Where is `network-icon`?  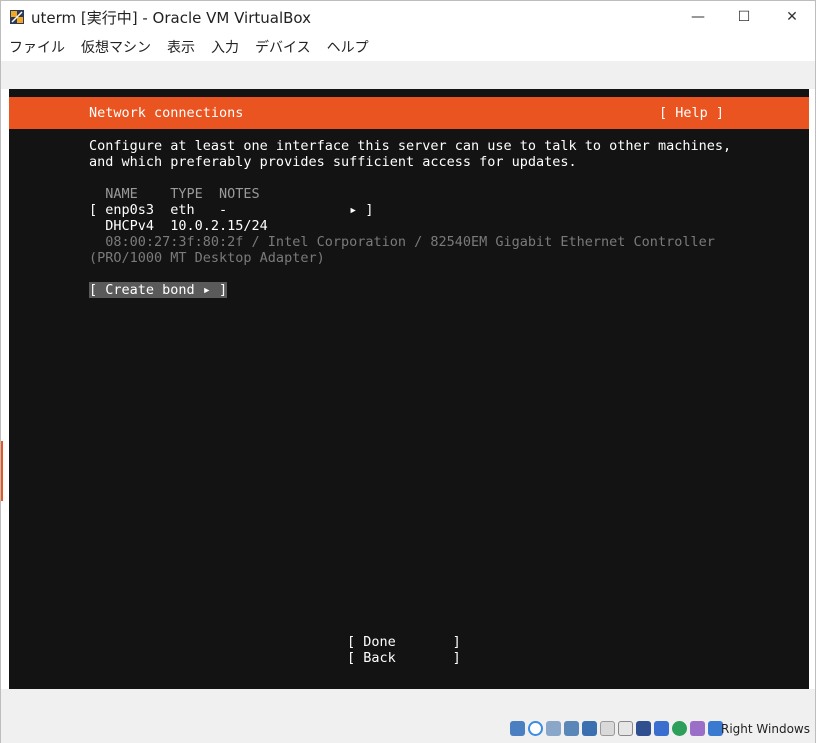 network-icon is located at coordinates (571, 728).